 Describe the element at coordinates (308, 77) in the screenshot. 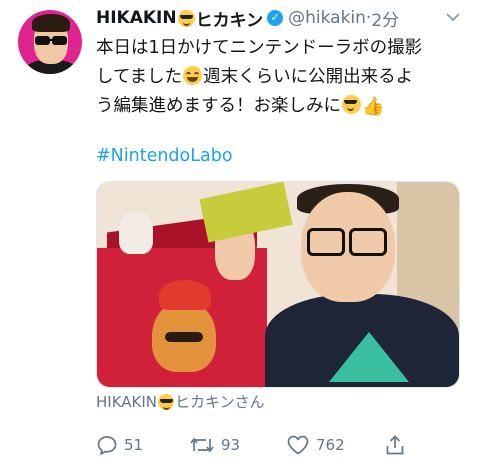

I see `tweet-text-segment: 週末くらいに公開出来るよ` at that location.